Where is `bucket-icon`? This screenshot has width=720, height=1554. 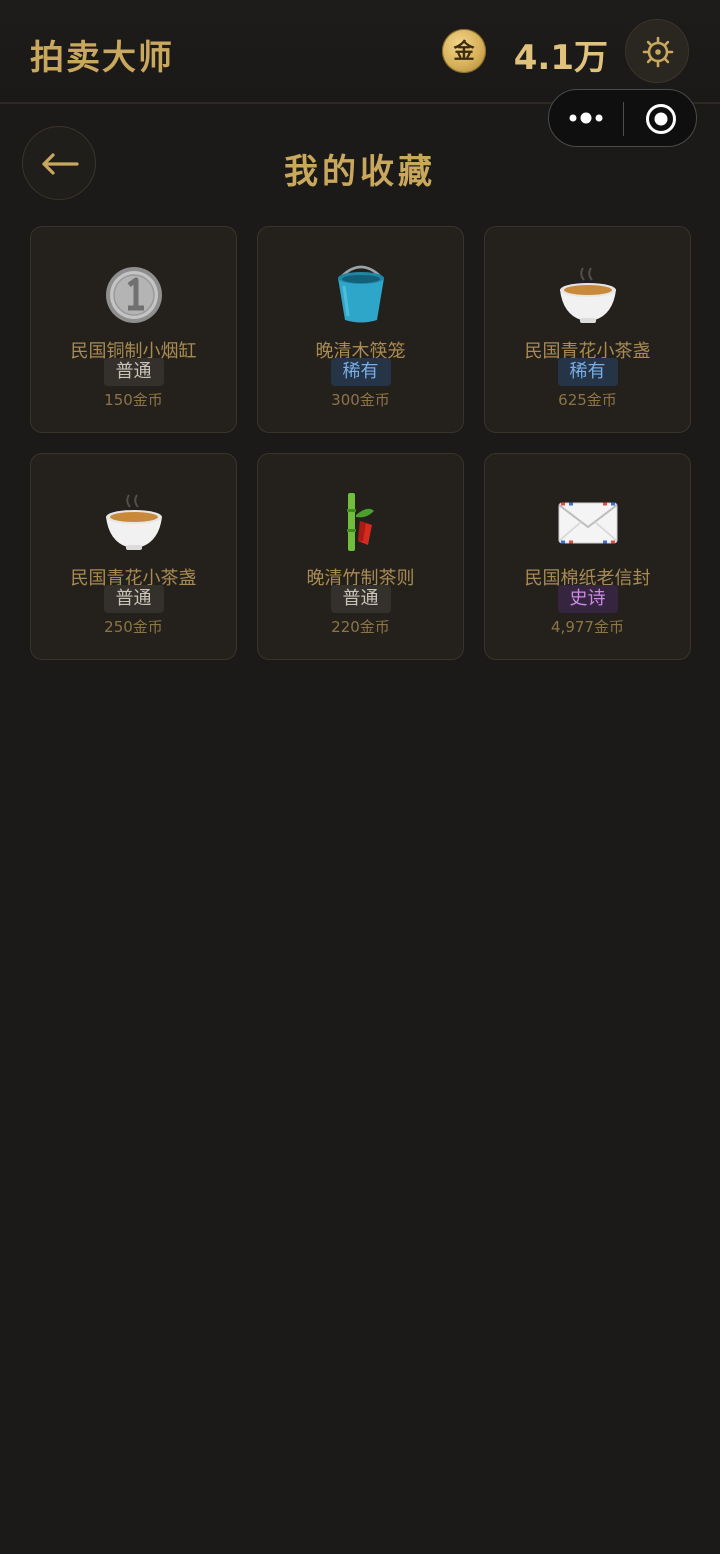 bucket-icon is located at coordinates (360, 294).